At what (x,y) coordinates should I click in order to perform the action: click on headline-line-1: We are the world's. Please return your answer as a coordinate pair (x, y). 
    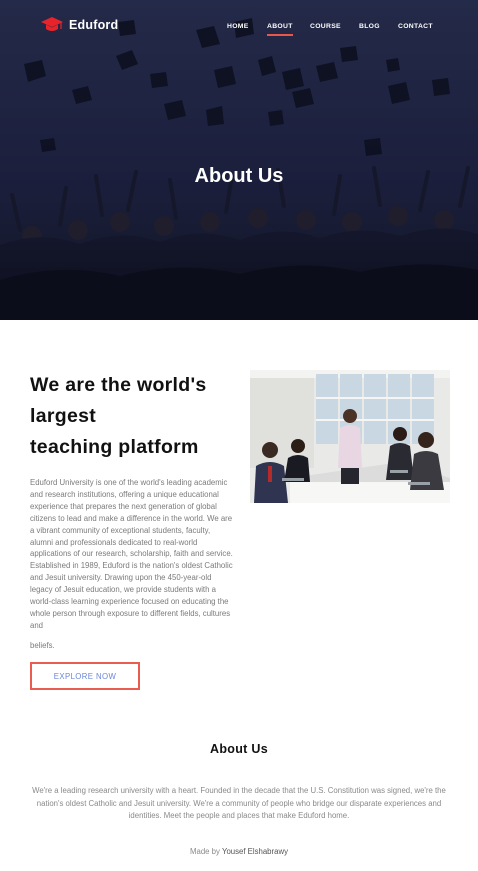
    Looking at the image, I should click on (118, 385).